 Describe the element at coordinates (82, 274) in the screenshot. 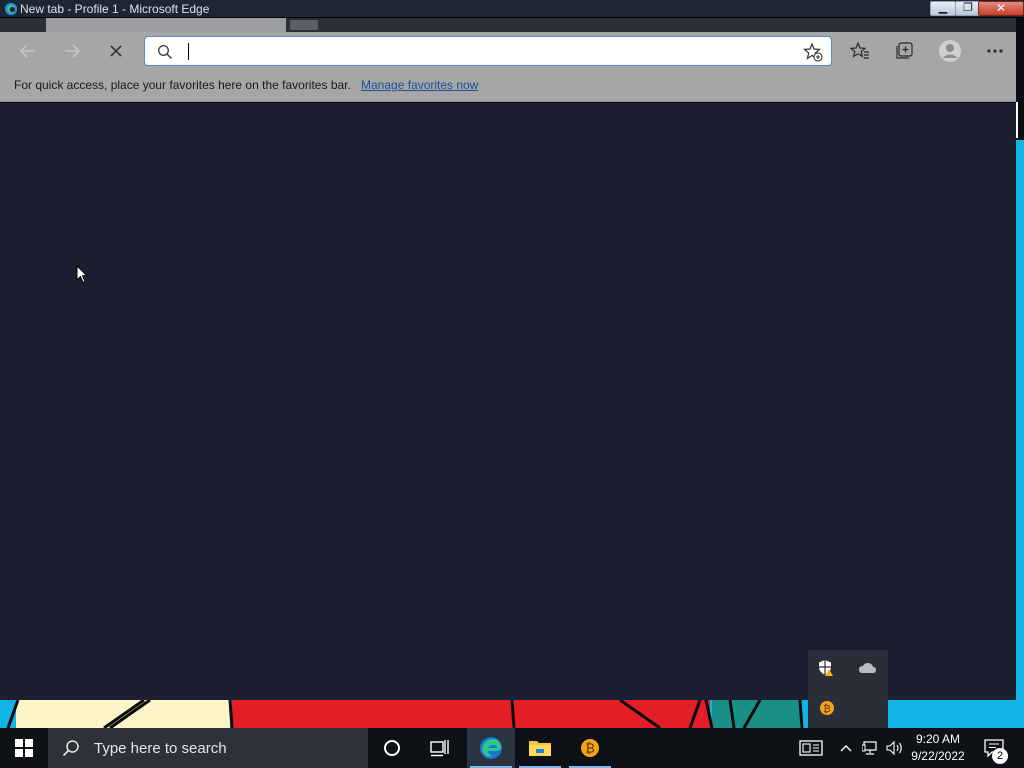

I see `mouse-cursor-icon` at that location.